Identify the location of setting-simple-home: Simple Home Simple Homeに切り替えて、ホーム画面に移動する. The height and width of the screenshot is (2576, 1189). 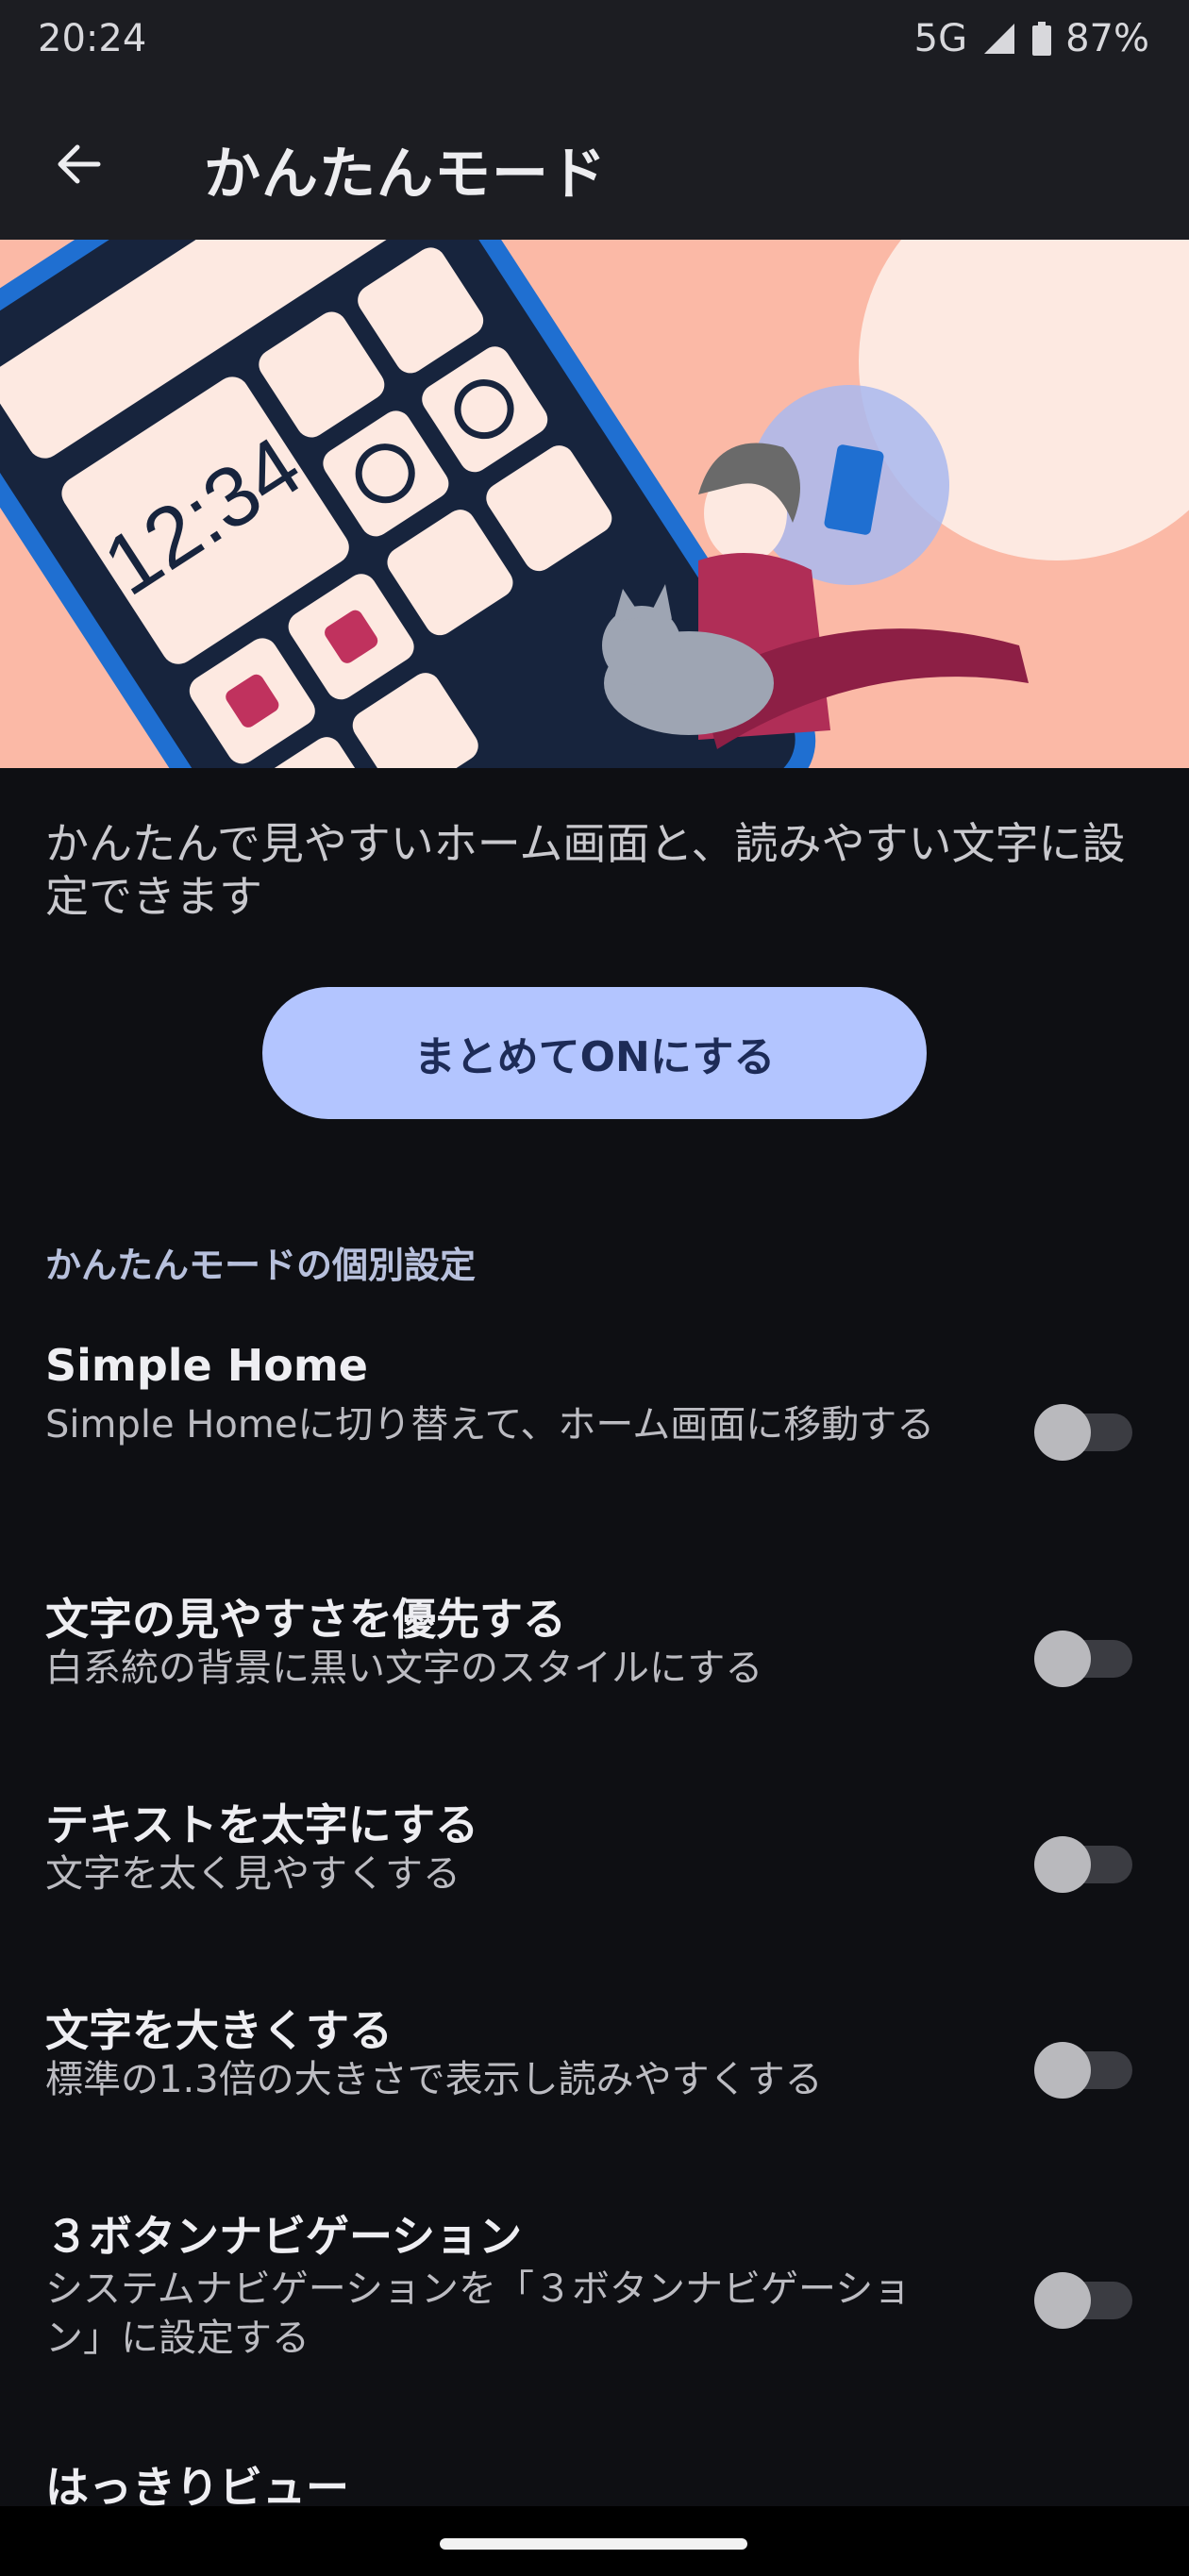
(594, 1424).